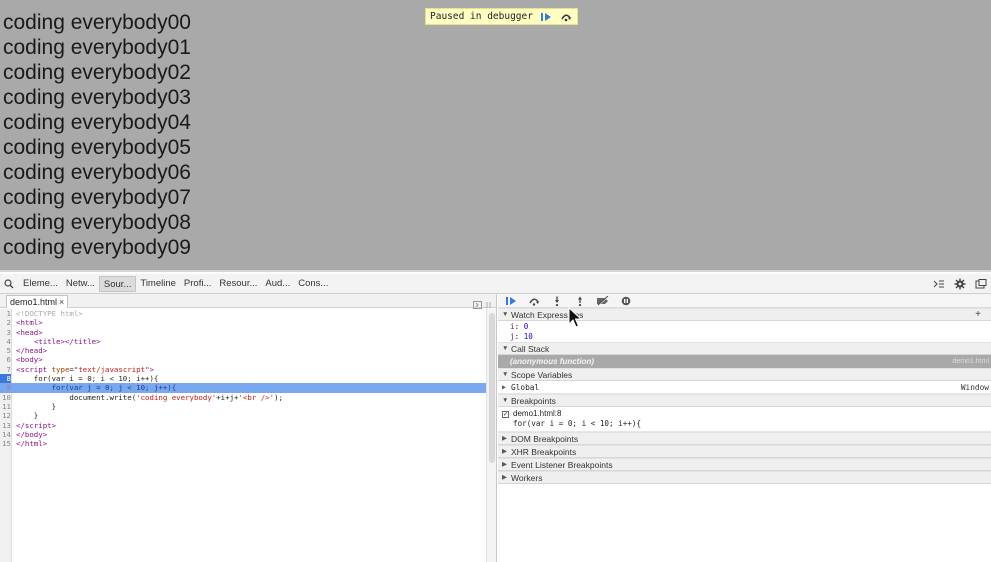  What do you see at coordinates (5, 322) in the screenshot?
I see `line-number: 2` at bounding box center [5, 322].